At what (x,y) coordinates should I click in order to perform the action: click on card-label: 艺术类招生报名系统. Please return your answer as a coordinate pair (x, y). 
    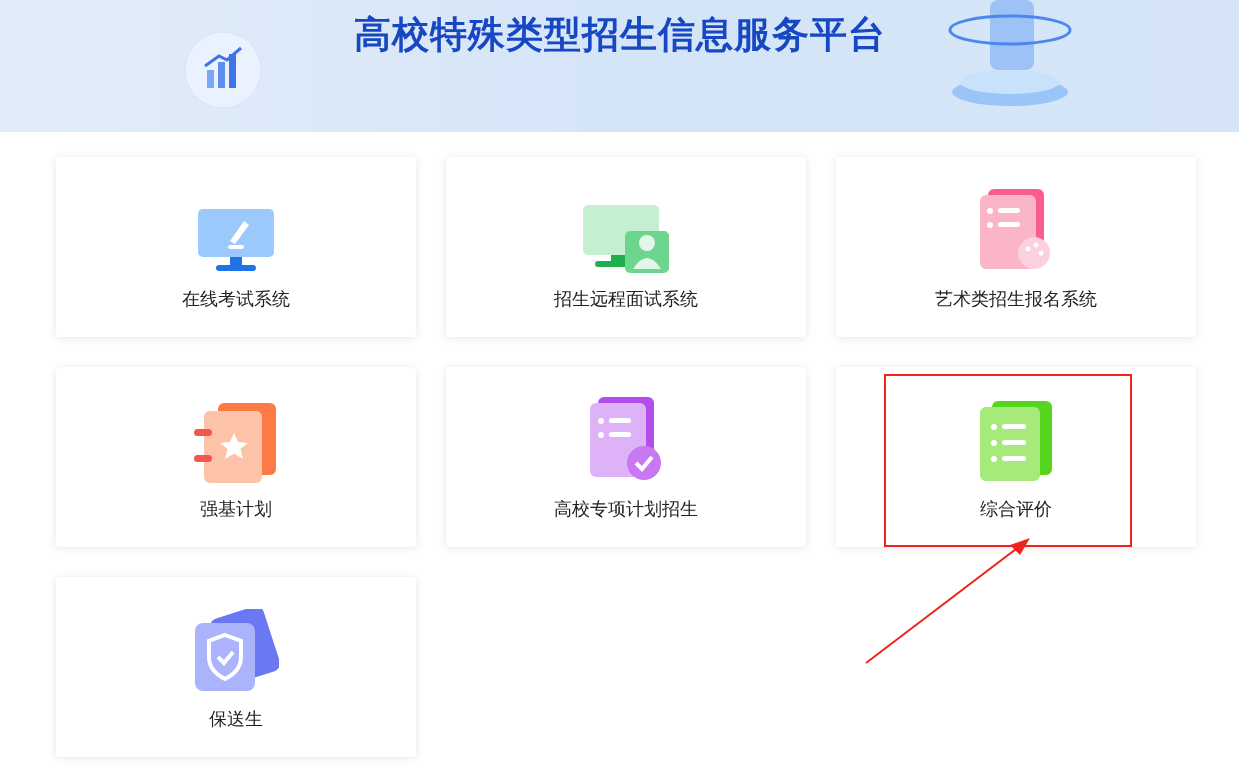
    Looking at the image, I should click on (1016, 299).